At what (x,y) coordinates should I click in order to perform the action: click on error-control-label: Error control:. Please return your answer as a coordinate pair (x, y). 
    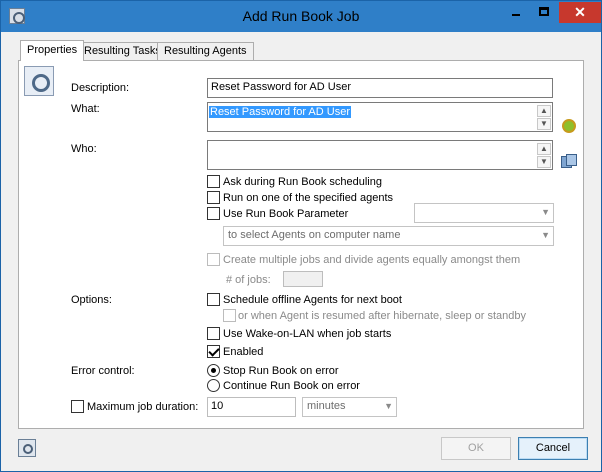
    Looking at the image, I should click on (103, 371).